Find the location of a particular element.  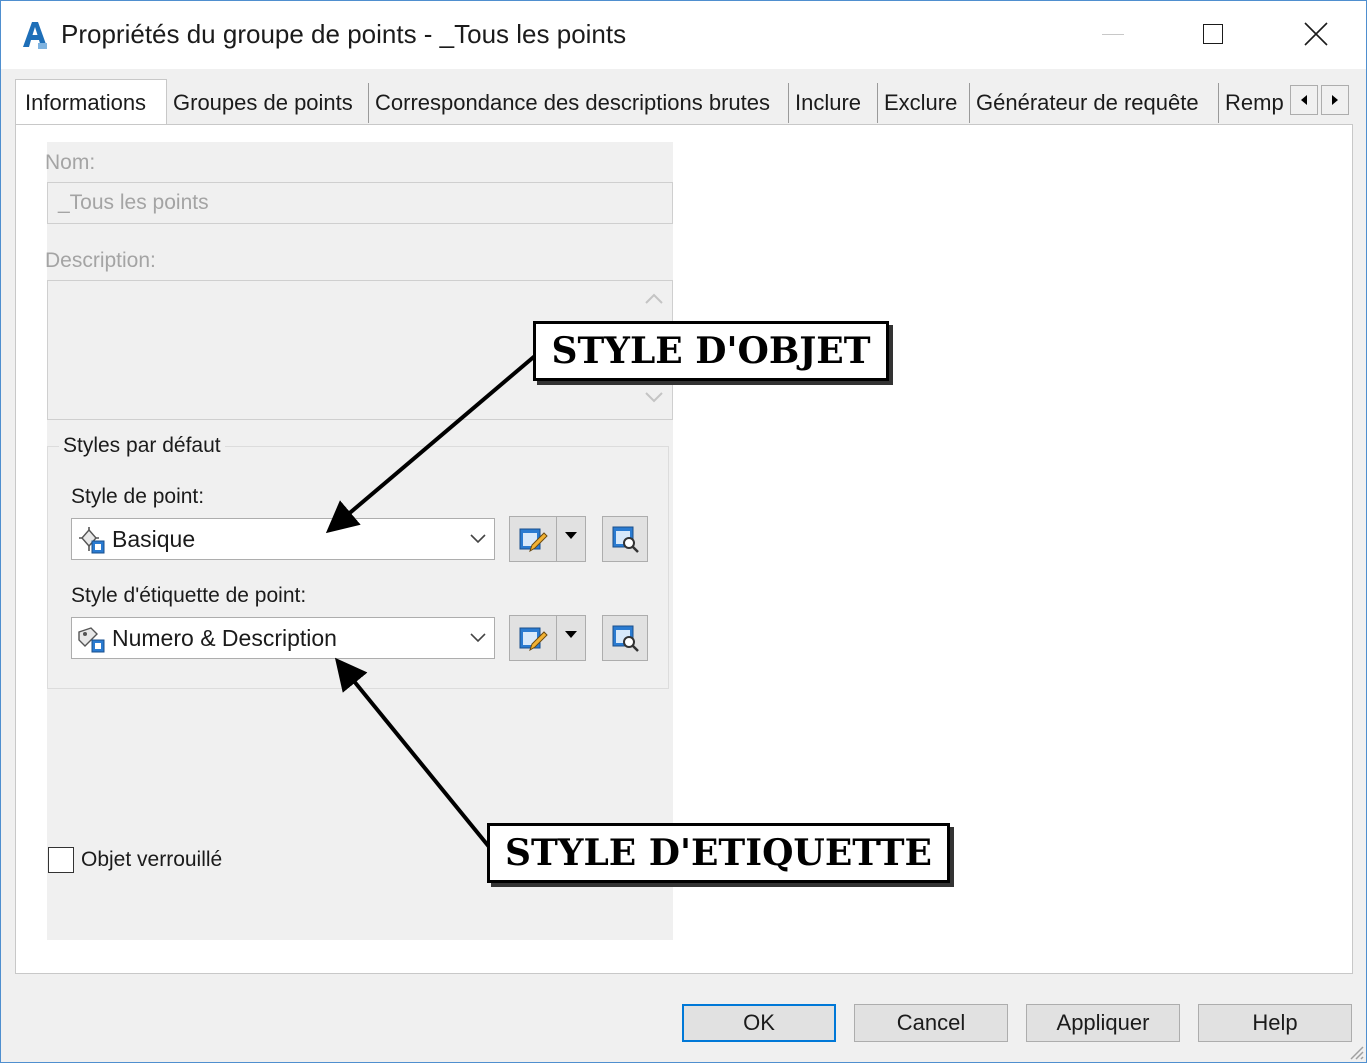

close-icon is located at coordinates (1316, 34).